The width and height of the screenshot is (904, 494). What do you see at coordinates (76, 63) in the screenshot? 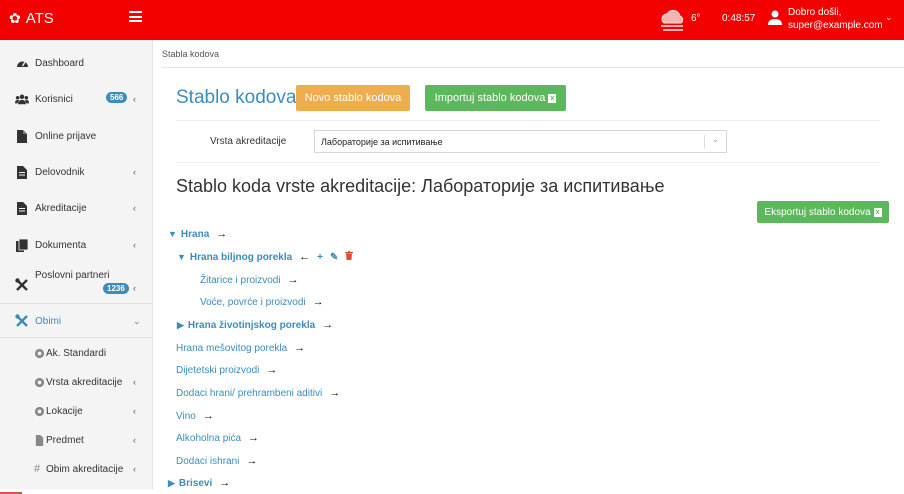
I see `sidebar-item-dashboard: Dashboard` at bounding box center [76, 63].